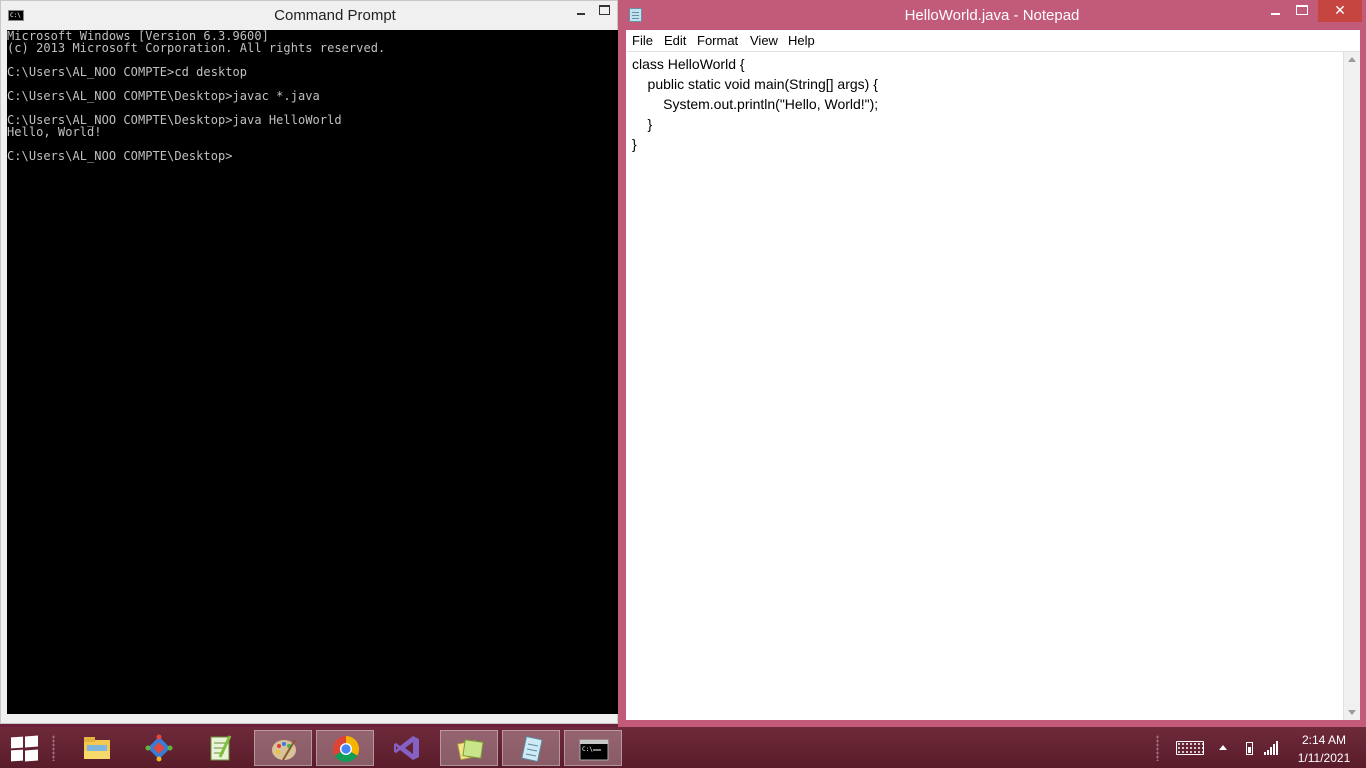 The image size is (1366, 768). I want to click on taskbar-app-visual-studio, so click(407, 748).